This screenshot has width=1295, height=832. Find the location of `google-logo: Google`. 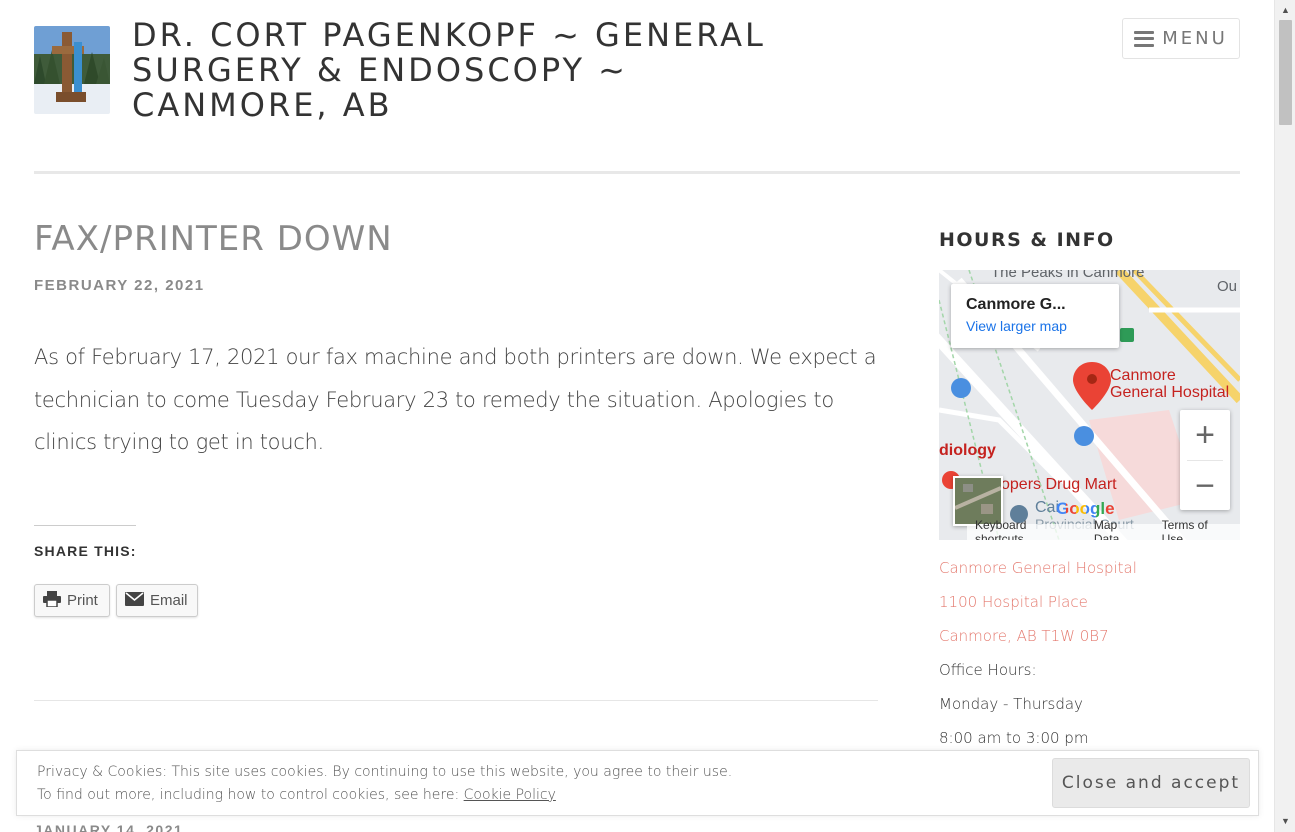

google-logo: Google is located at coordinates (1085, 508).